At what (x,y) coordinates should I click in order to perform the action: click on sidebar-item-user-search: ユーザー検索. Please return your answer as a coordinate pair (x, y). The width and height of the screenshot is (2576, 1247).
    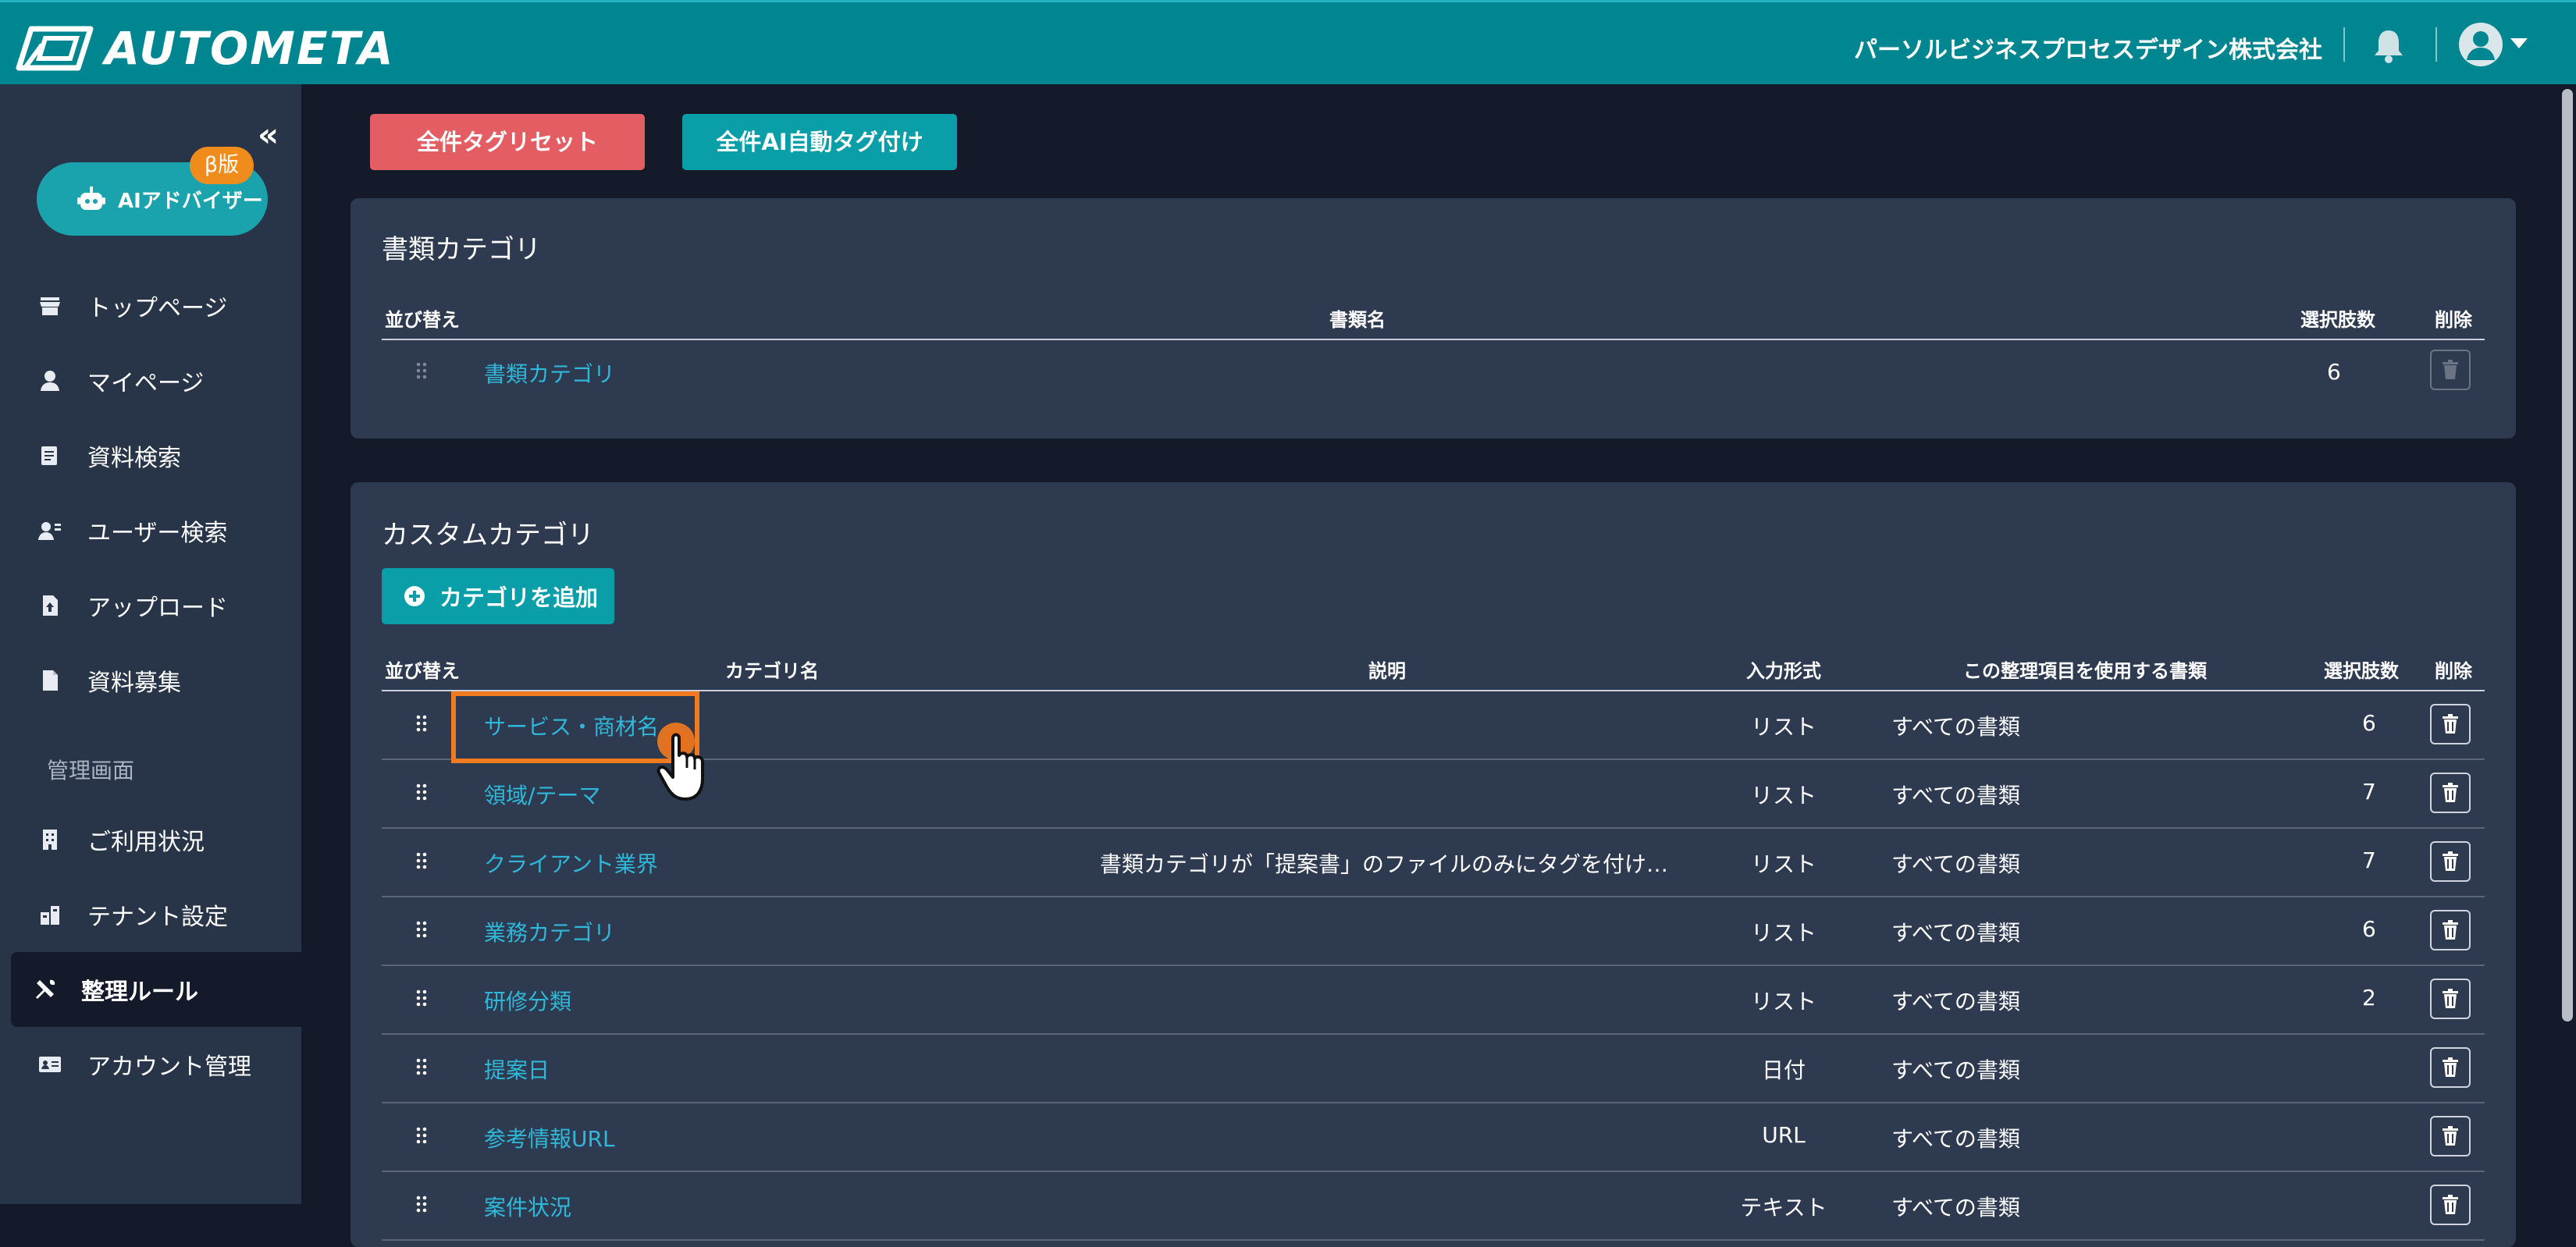
    Looking at the image, I should click on (150, 530).